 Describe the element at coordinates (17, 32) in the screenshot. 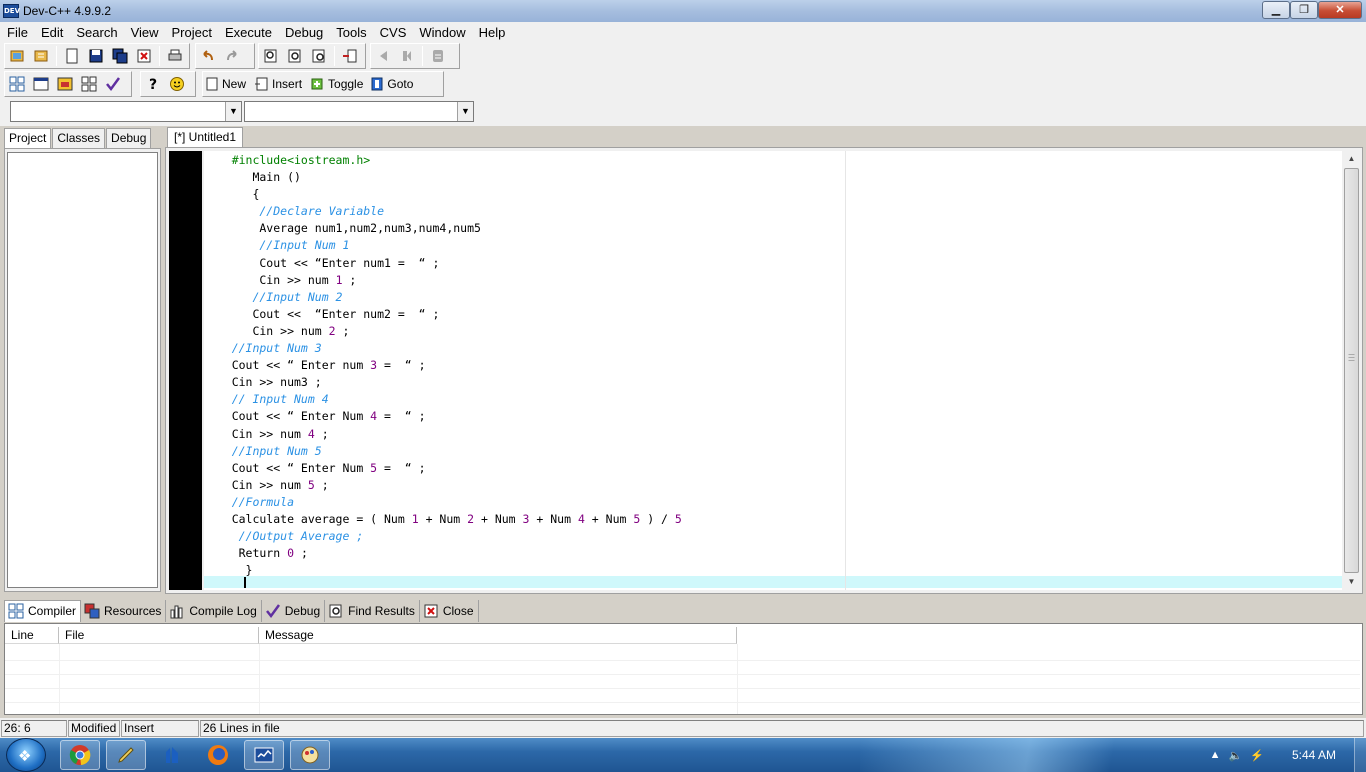

I see `menu-file: File` at that location.